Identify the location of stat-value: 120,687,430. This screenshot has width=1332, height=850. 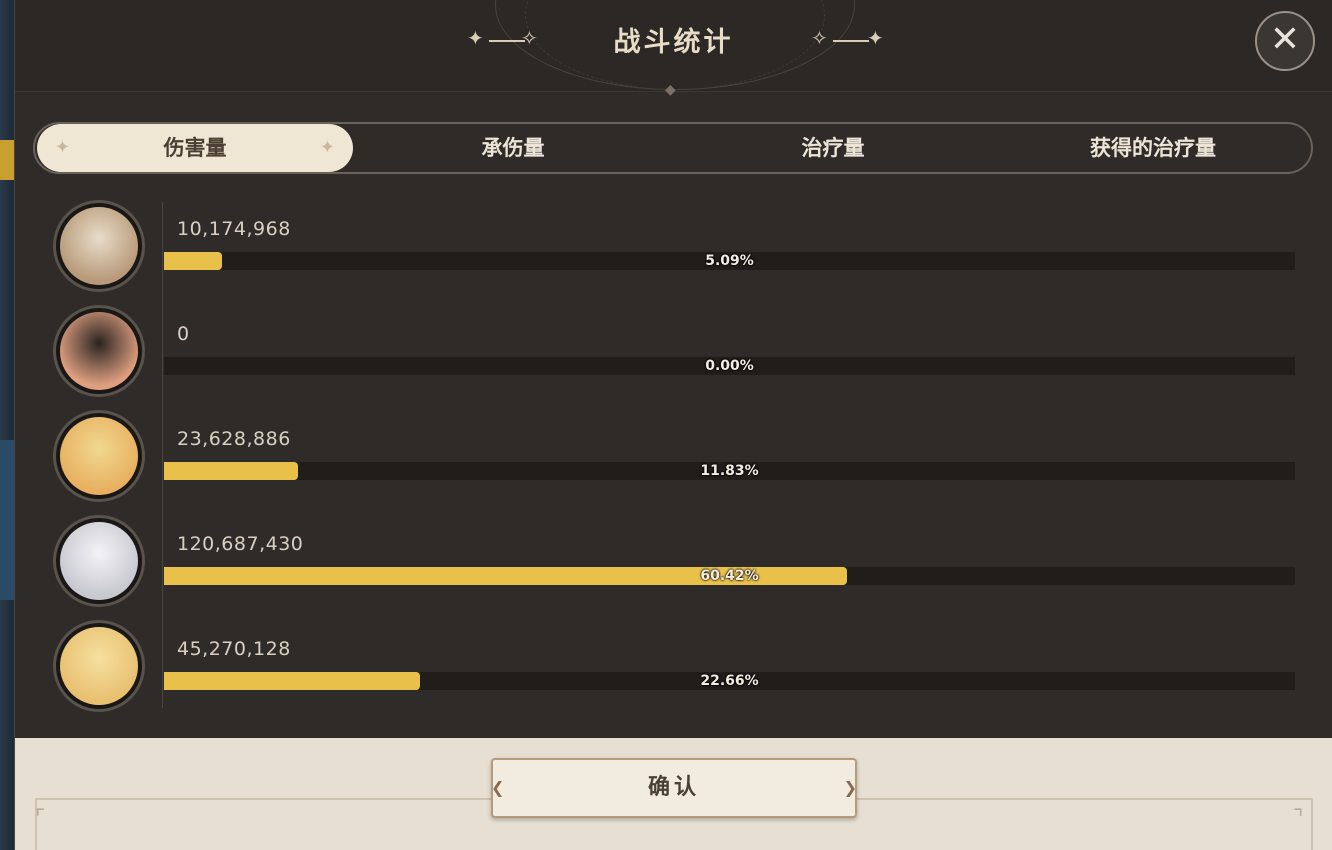
(240, 544).